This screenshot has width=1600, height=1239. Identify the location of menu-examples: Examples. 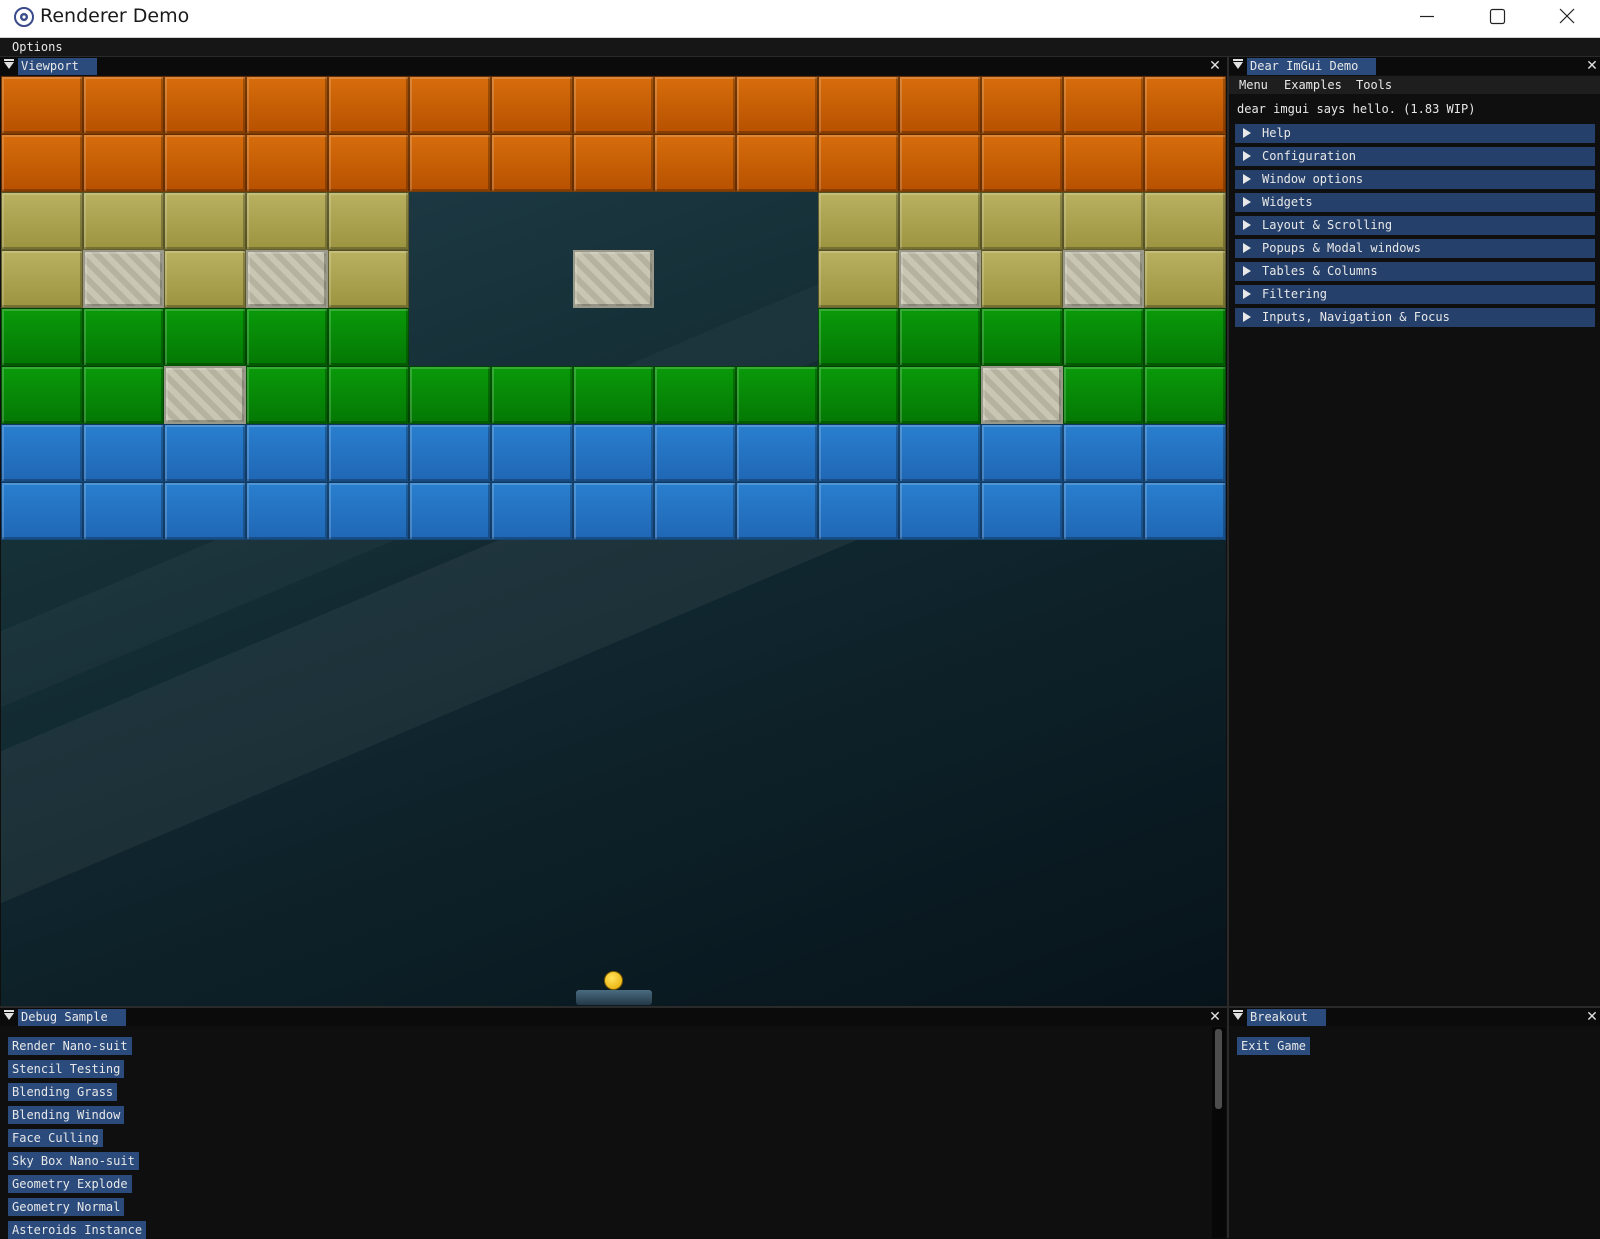
(1313, 85).